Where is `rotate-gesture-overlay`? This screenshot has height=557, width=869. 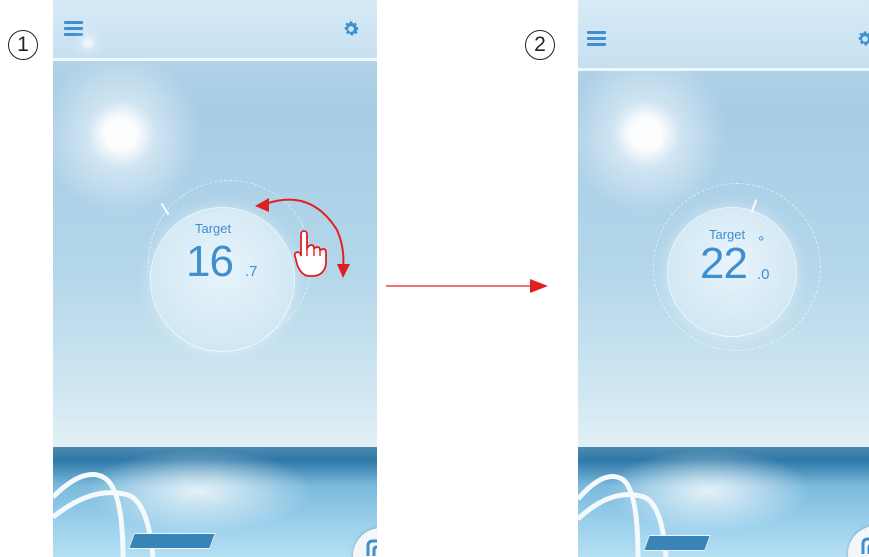
rotate-gesture-overlay is located at coordinates (302, 238).